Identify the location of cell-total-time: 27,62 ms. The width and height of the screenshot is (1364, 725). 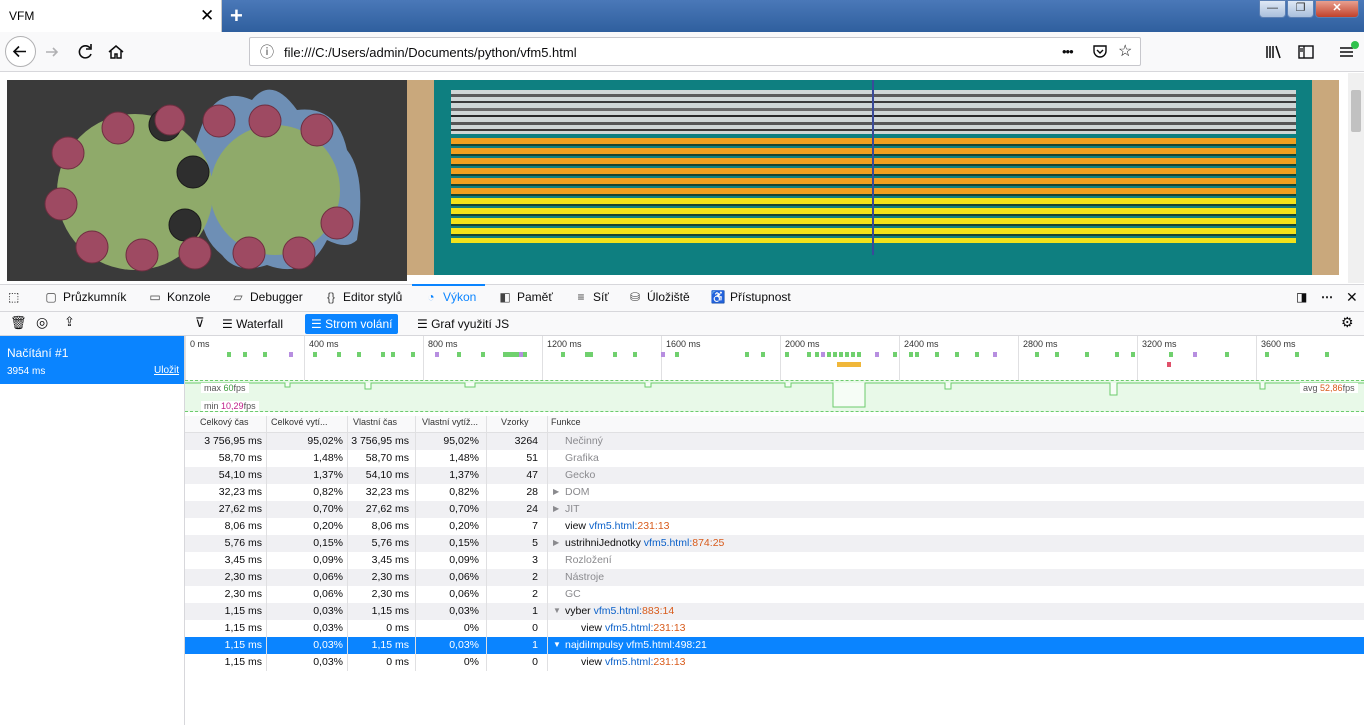
(240, 509).